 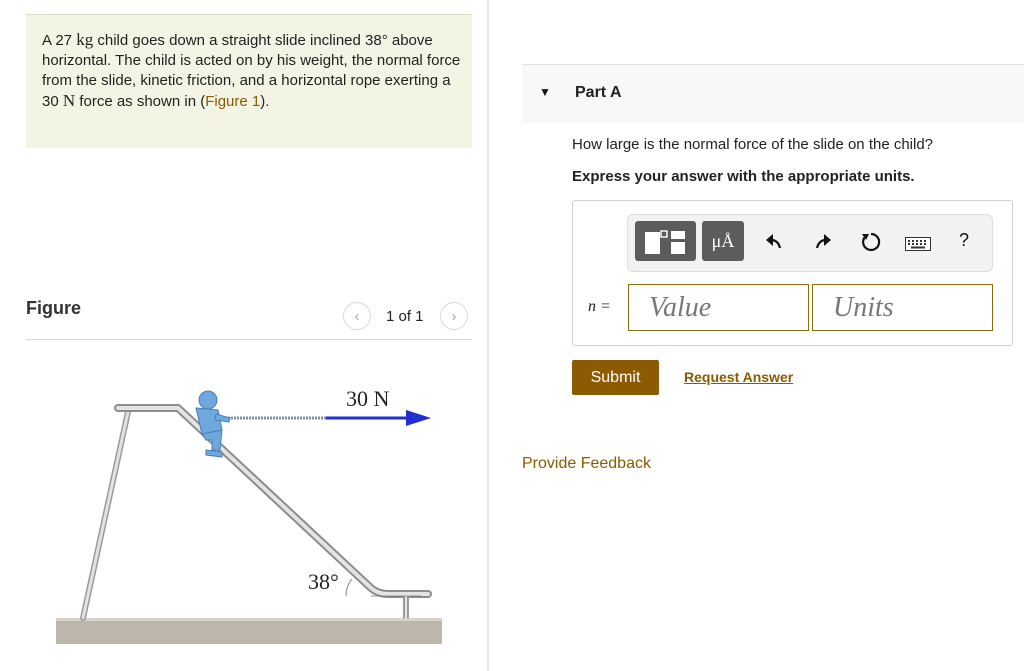 What do you see at coordinates (723, 241) in the screenshot?
I see `units-button: μÅ` at bounding box center [723, 241].